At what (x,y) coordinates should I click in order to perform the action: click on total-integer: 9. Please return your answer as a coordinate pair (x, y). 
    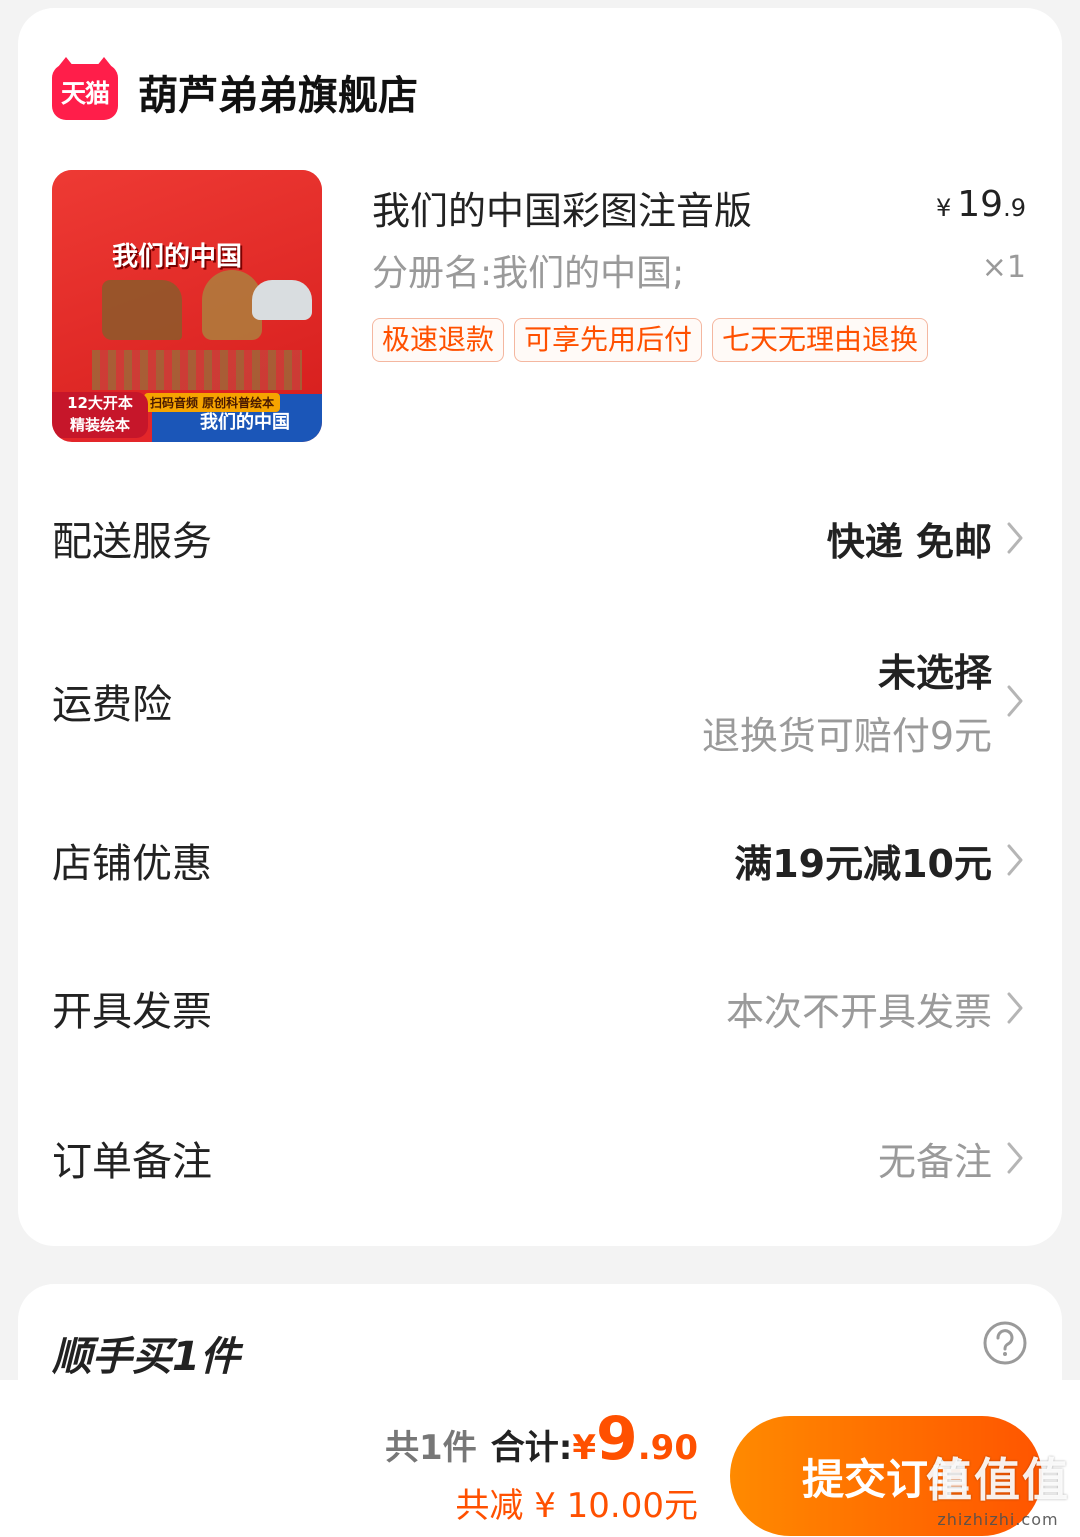
    Looking at the image, I should click on (617, 1439).